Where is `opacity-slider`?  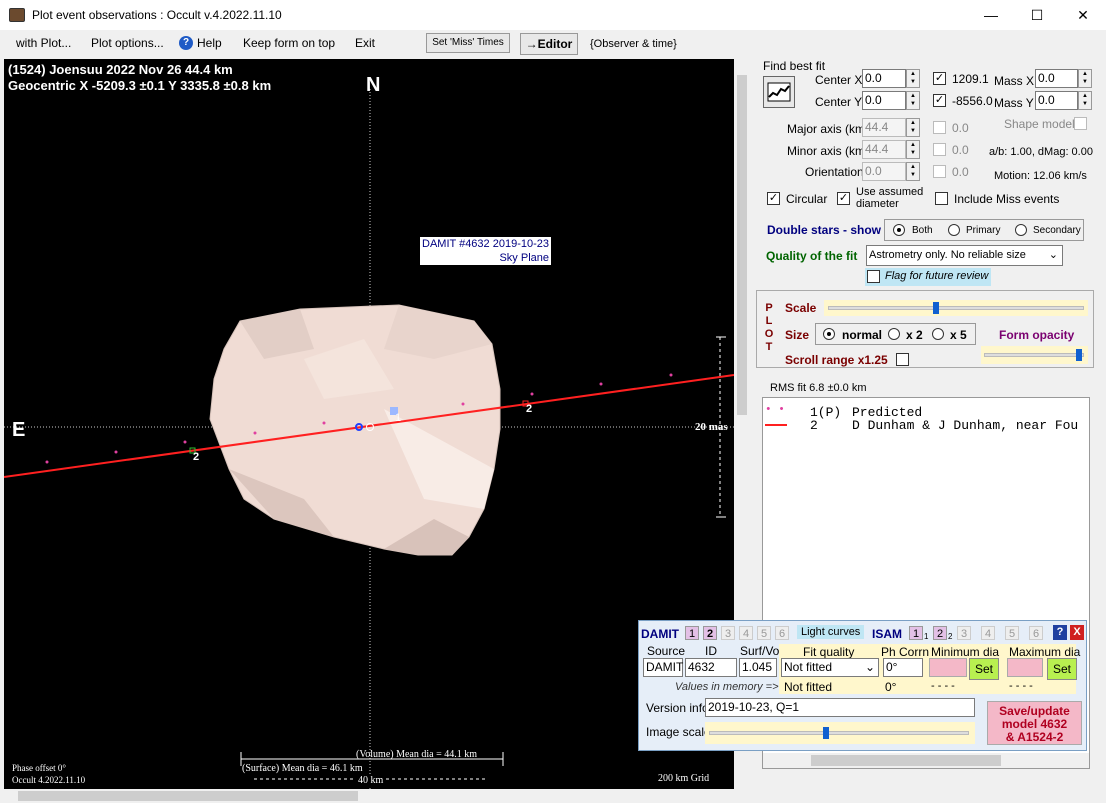
opacity-slider is located at coordinates (1034, 355).